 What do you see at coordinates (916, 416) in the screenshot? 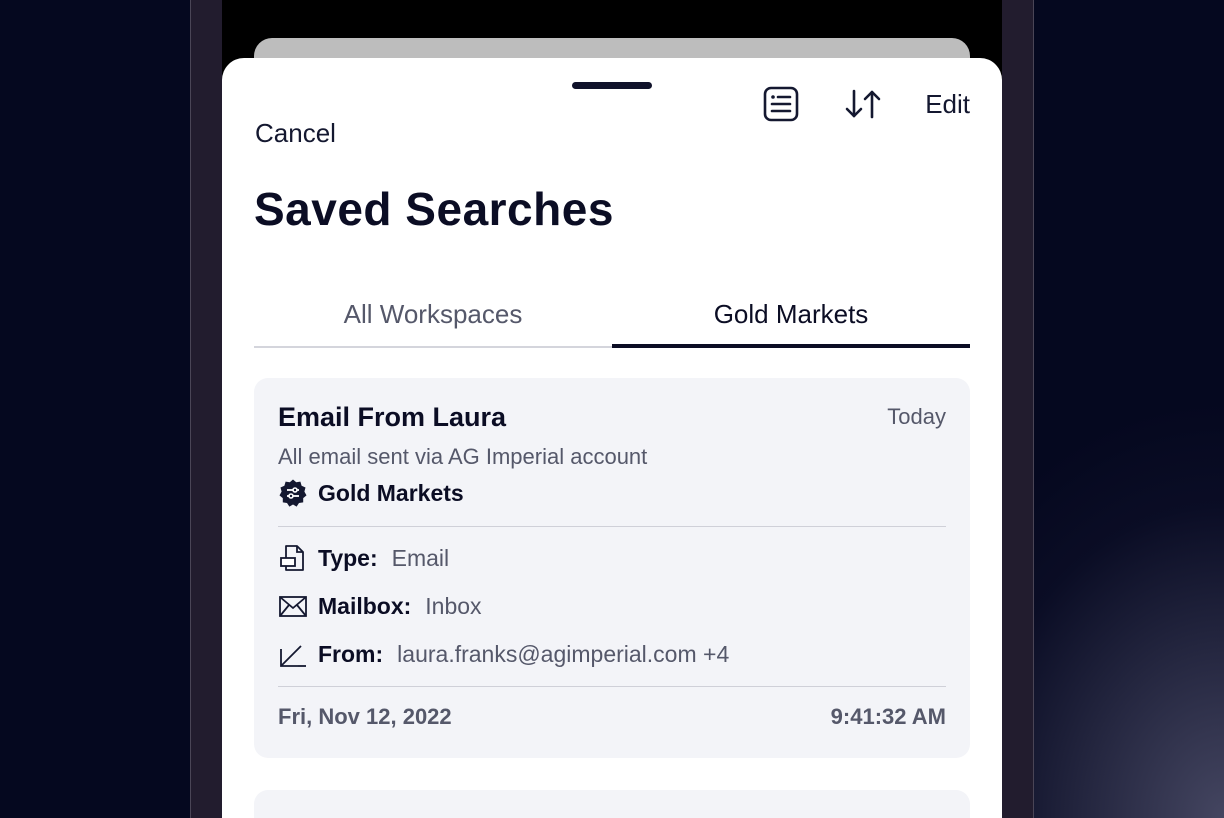
I see `saved-search-date: Today` at bounding box center [916, 416].